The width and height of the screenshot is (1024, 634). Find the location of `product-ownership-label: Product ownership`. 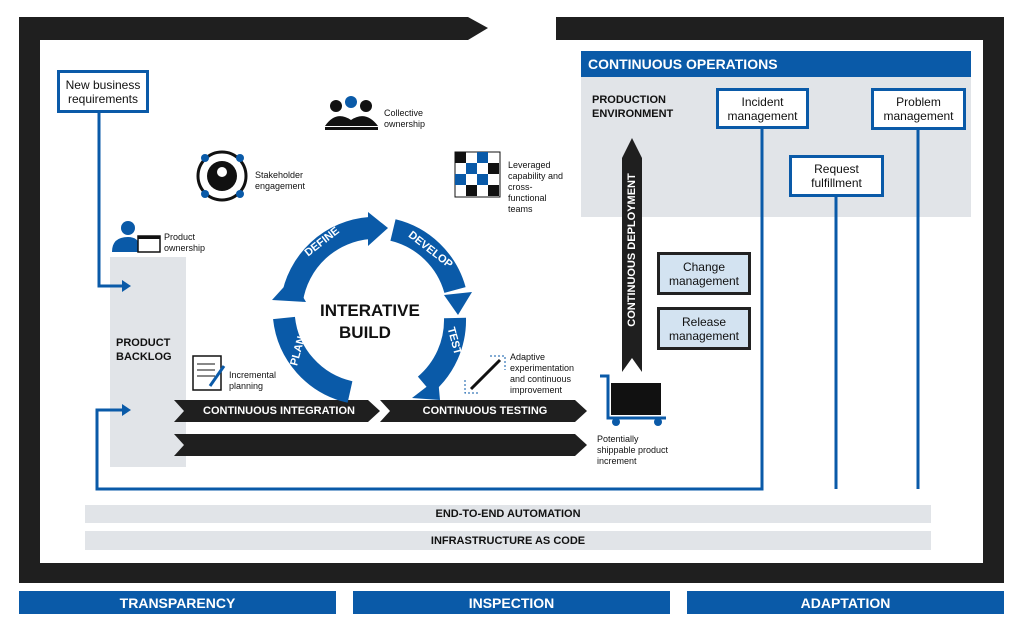

product-ownership-label: Product ownership is located at coordinates (185, 242).